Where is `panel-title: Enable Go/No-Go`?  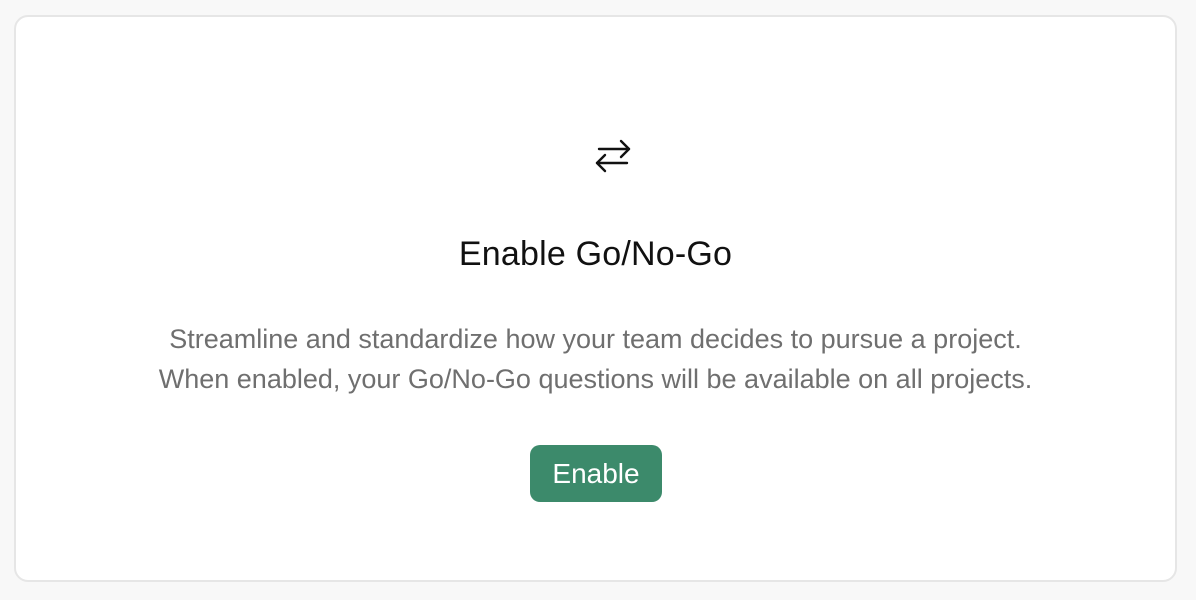
panel-title: Enable Go/No-Go is located at coordinates (595, 254).